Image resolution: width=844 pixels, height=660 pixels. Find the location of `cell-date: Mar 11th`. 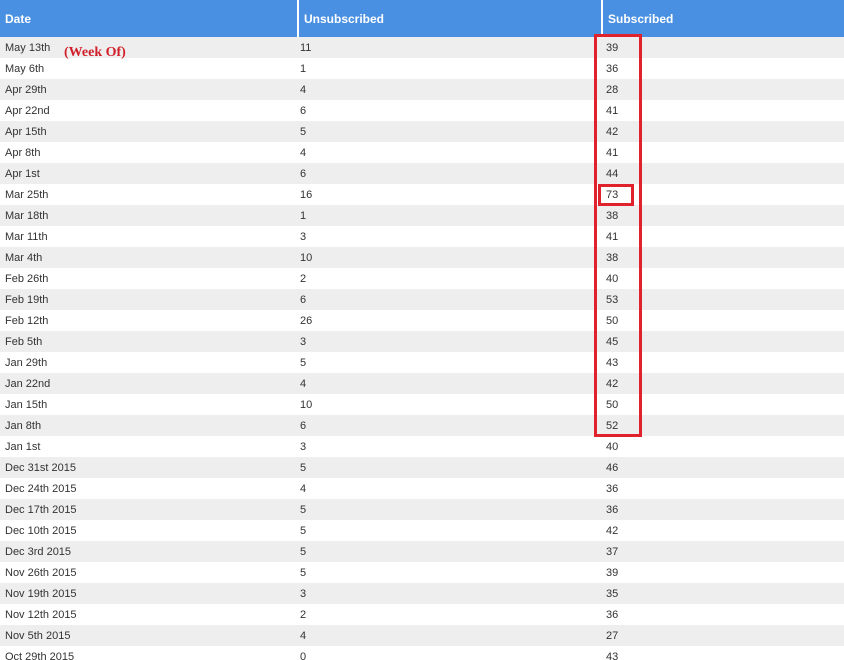

cell-date: Mar 11th is located at coordinates (149, 236).